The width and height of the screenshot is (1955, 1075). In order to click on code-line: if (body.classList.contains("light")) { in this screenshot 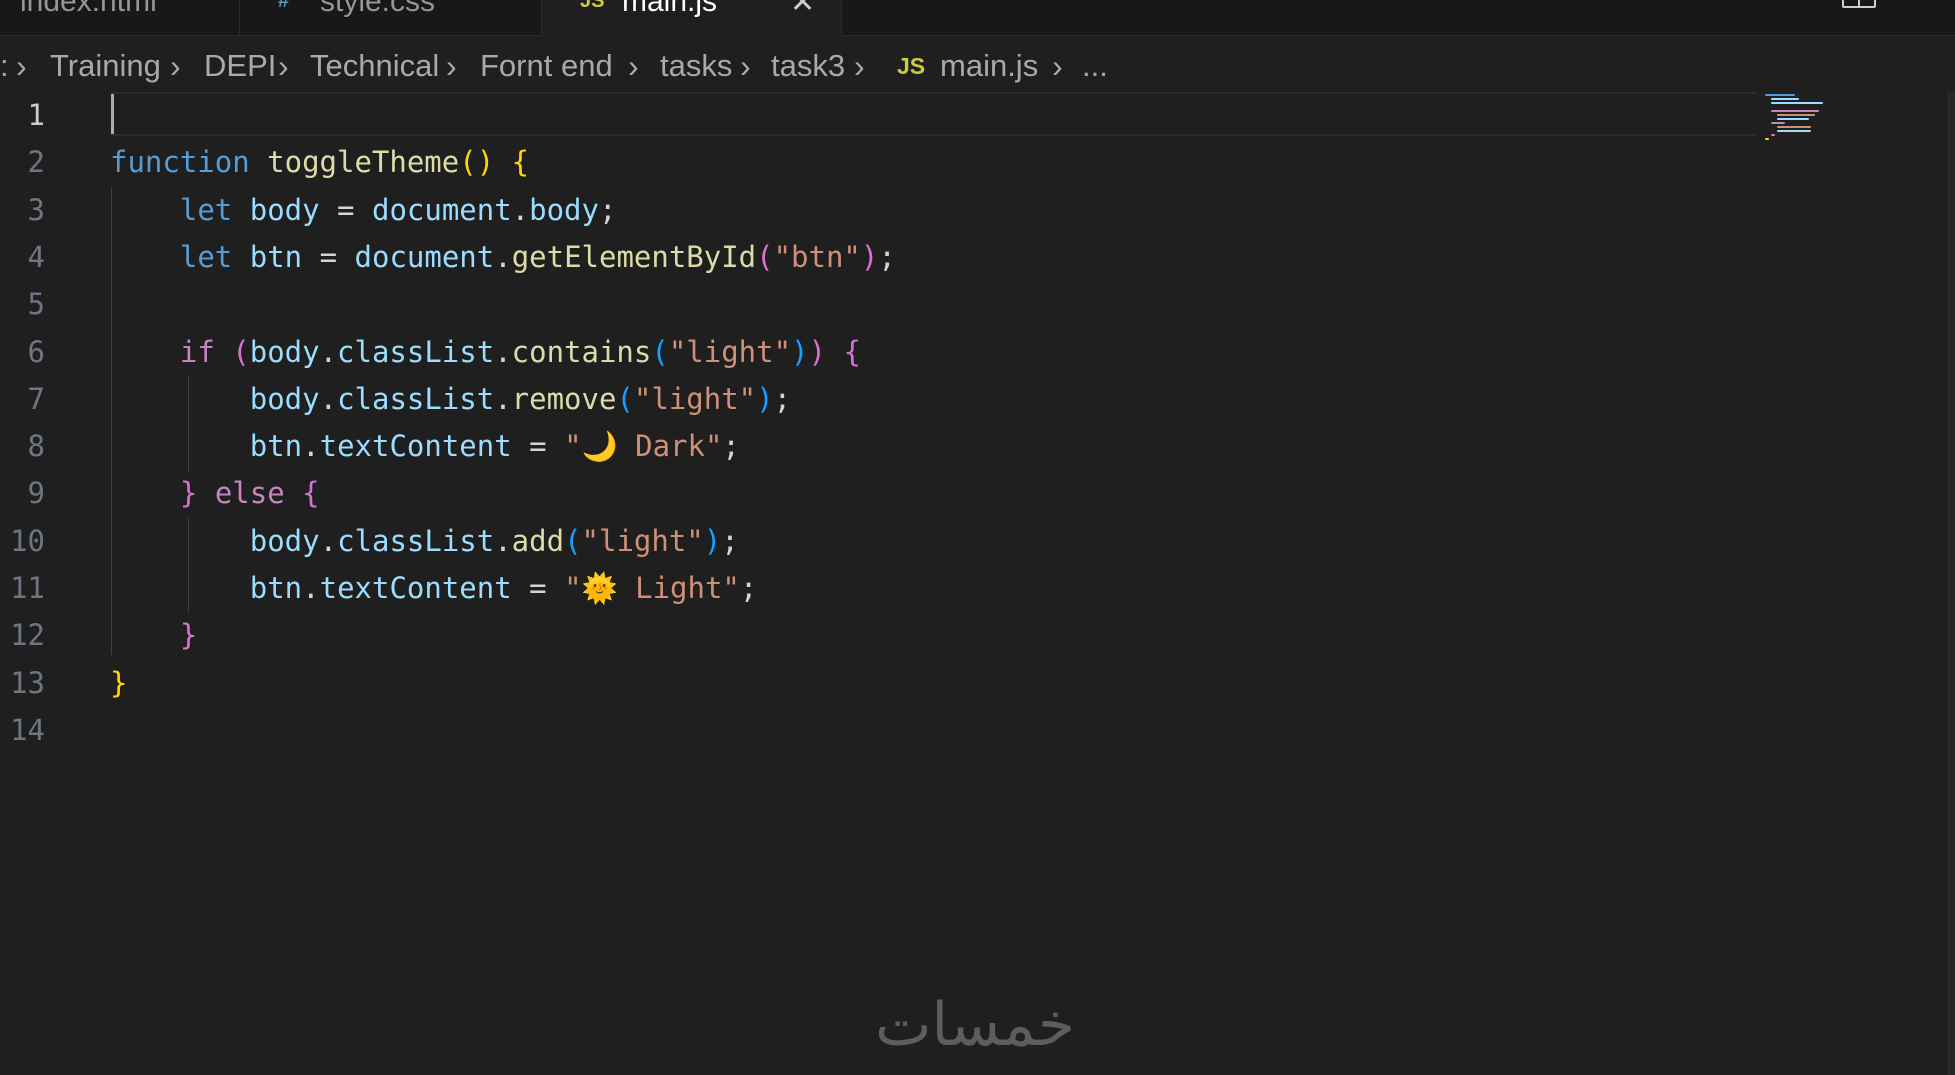, I will do `click(485, 352)`.